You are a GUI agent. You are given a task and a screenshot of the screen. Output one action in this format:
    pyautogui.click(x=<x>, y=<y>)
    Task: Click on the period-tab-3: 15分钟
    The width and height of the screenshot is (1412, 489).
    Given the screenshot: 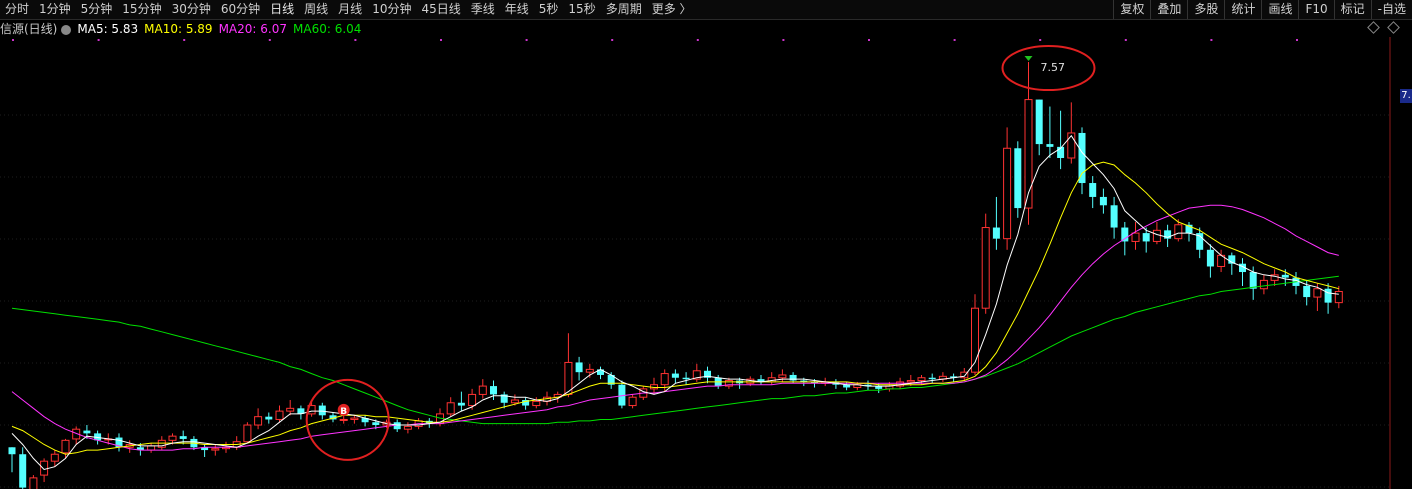 What is the action you would take?
    pyautogui.click(x=141, y=9)
    